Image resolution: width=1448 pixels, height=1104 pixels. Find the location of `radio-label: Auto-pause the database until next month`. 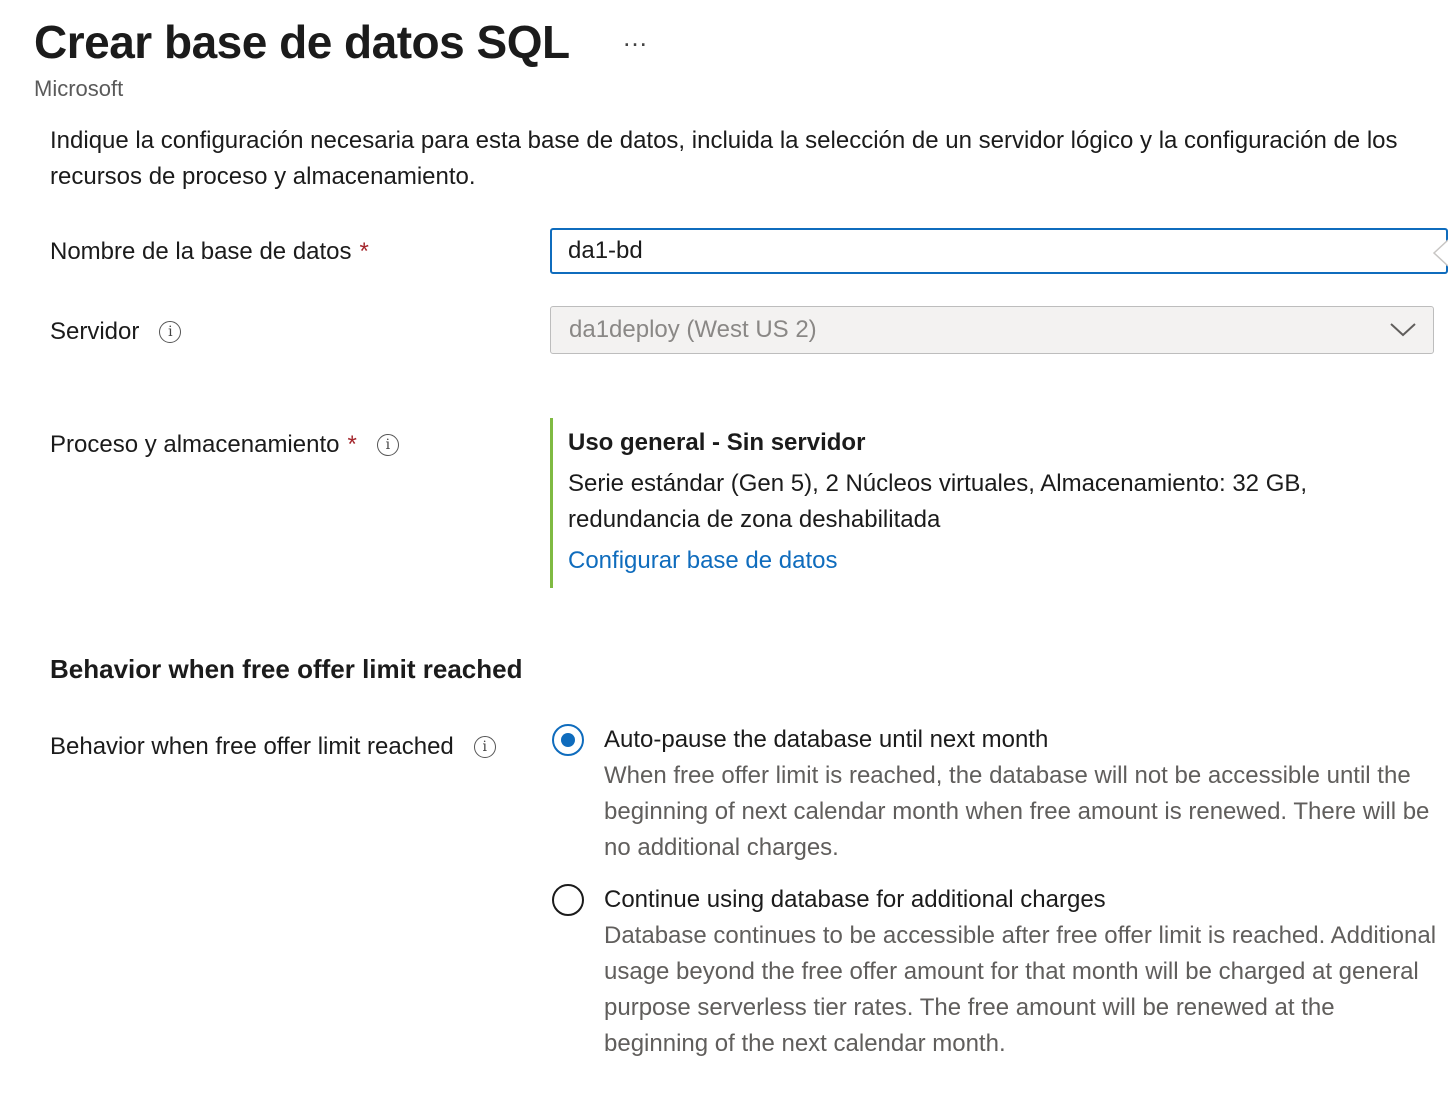

radio-label: Auto-pause the database until next month is located at coordinates (826, 739).